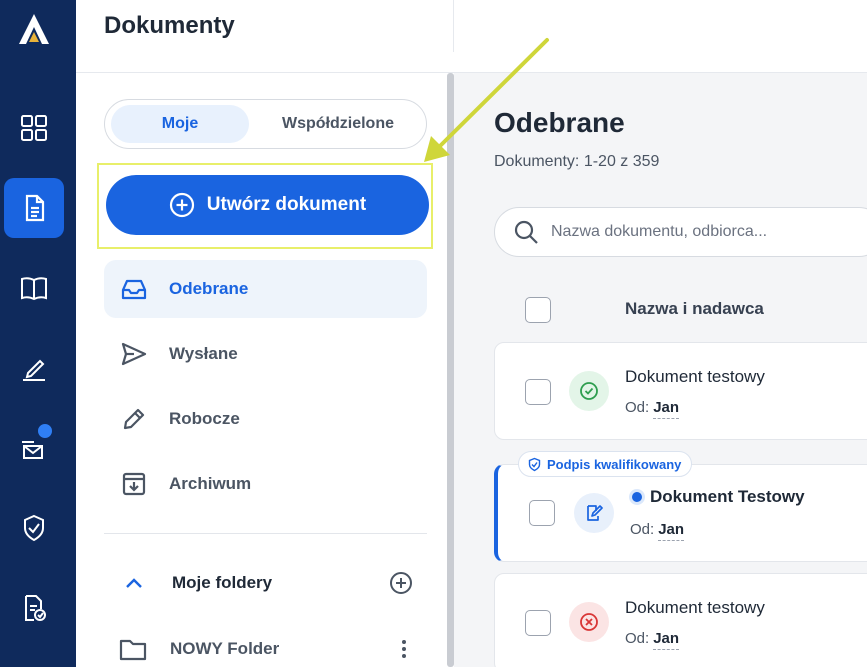 This screenshot has width=867, height=667. I want to click on rail-library-button, so click(34, 288).